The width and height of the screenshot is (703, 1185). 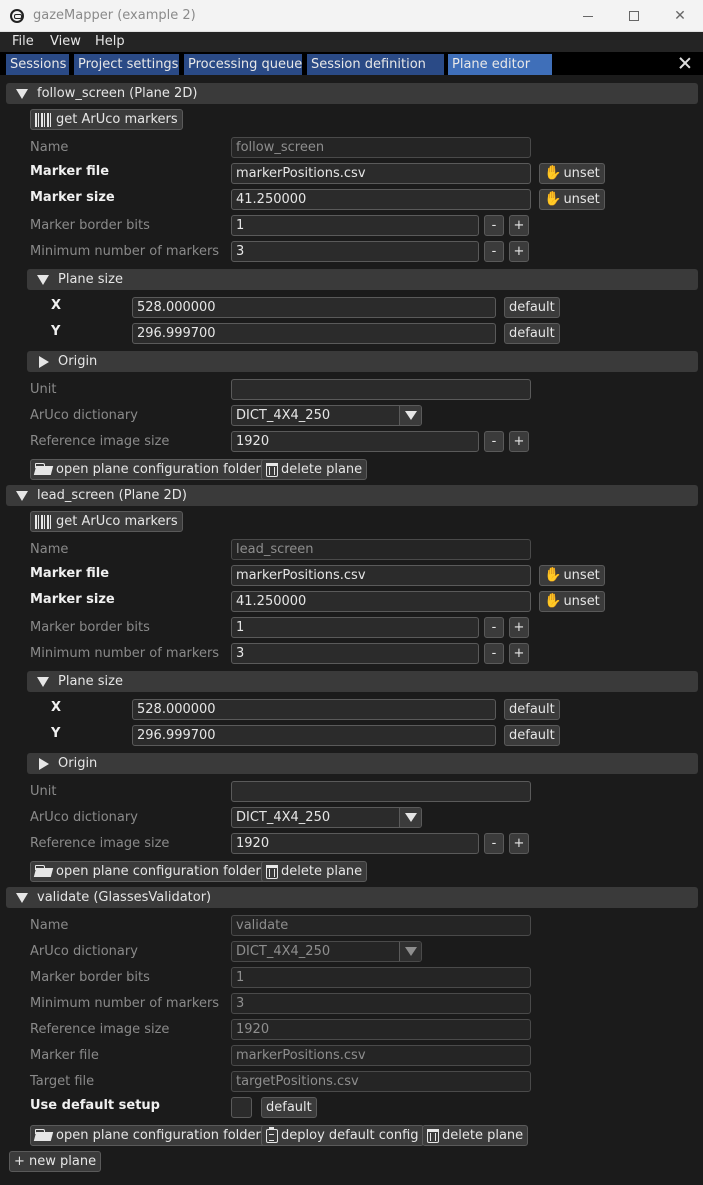 What do you see at coordinates (65, 41) in the screenshot?
I see `menu-view: View` at bounding box center [65, 41].